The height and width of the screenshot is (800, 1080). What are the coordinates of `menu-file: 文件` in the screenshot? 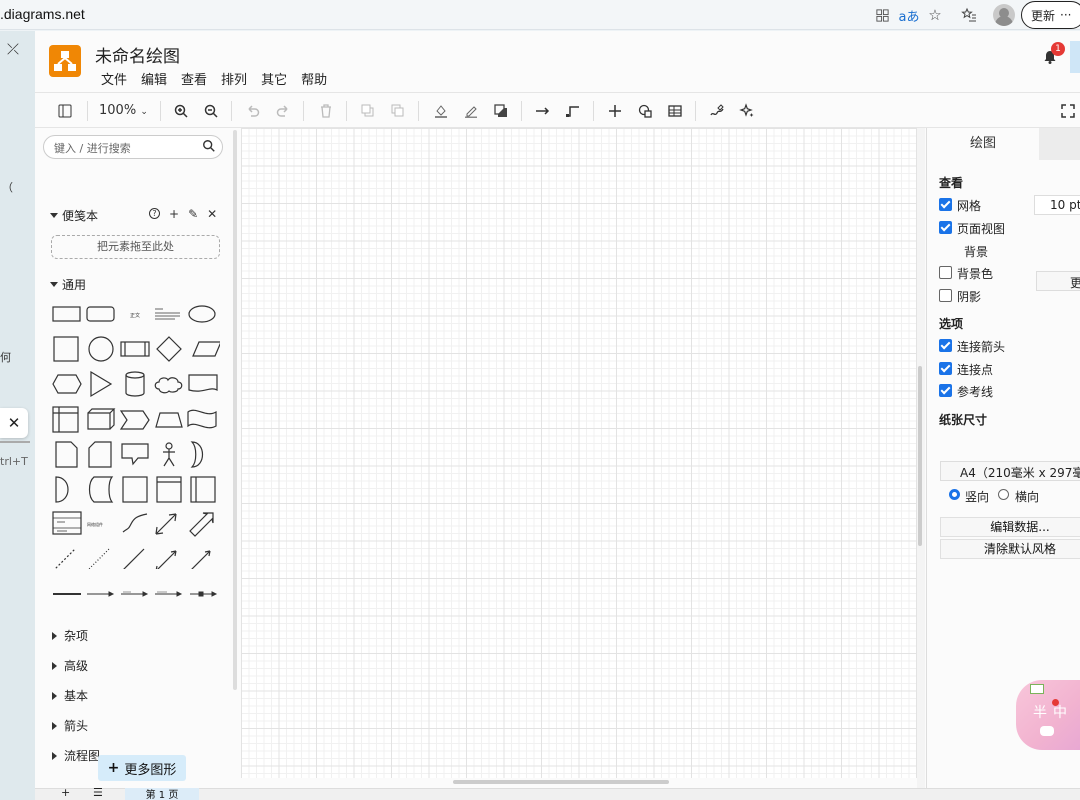 It's located at (114, 78).